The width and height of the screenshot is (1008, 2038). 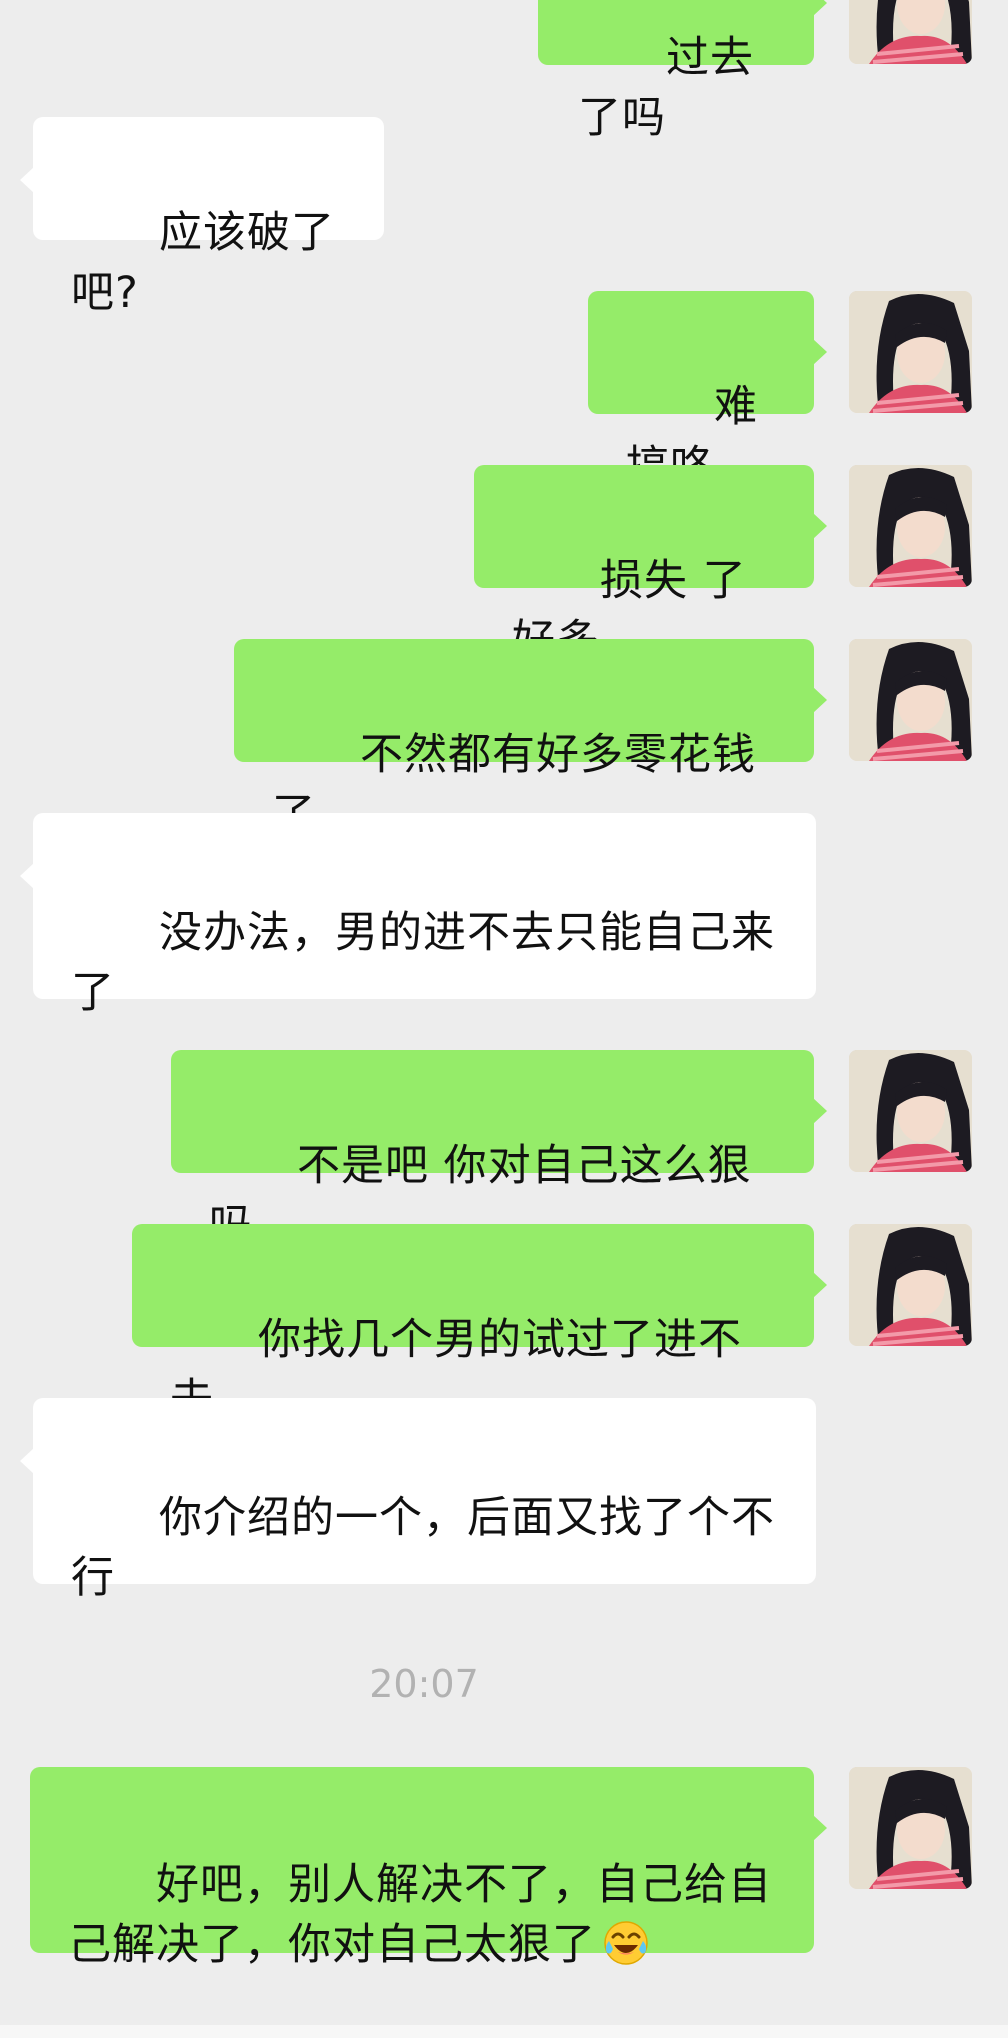 I want to click on message-bubble-incoming: 你介绍的一个，后面又找了个不行, so click(x=418, y=1500).